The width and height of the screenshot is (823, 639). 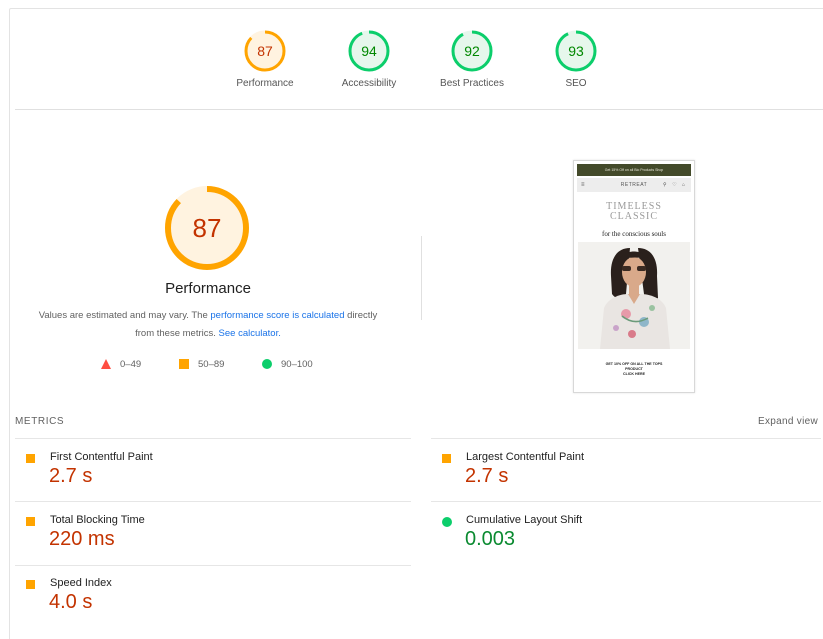 What do you see at coordinates (40, 421) in the screenshot?
I see `metrics-heading: METRICS` at bounding box center [40, 421].